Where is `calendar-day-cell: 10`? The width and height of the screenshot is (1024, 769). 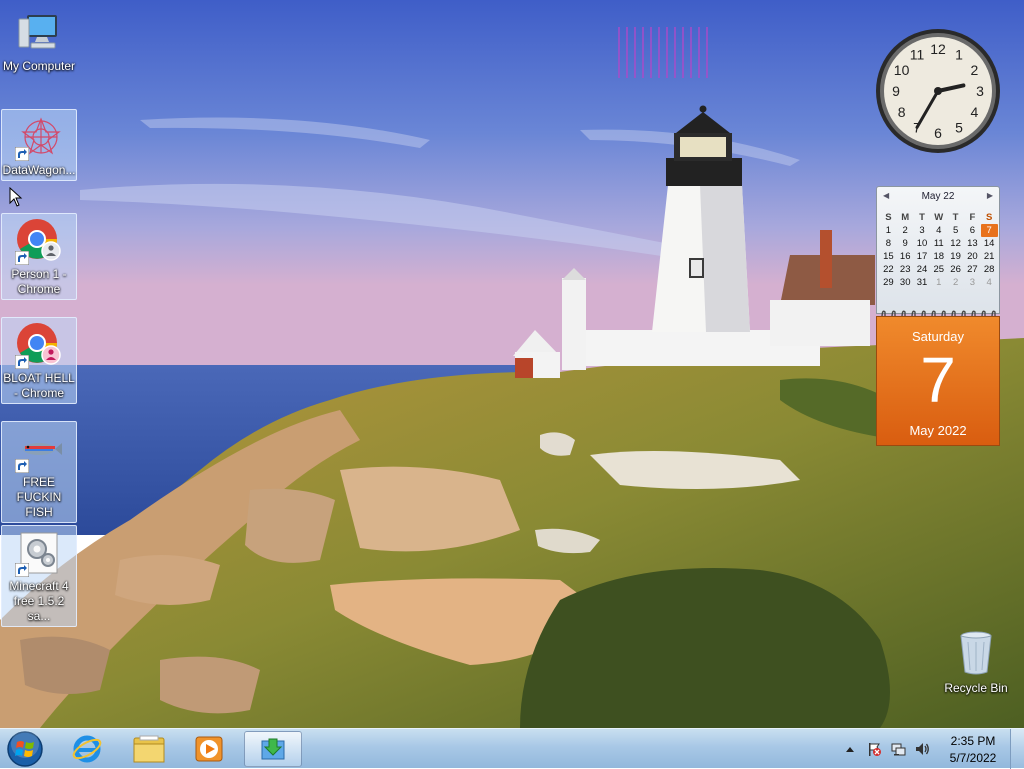 calendar-day-cell: 10 is located at coordinates (922, 243).